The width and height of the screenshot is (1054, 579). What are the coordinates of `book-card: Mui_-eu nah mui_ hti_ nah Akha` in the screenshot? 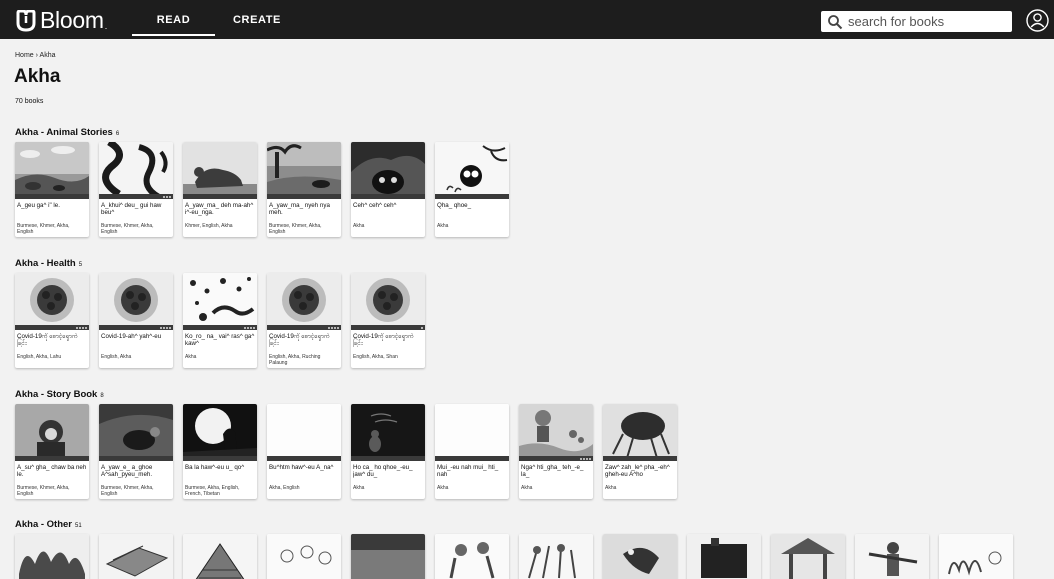 It's located at (472, 451).